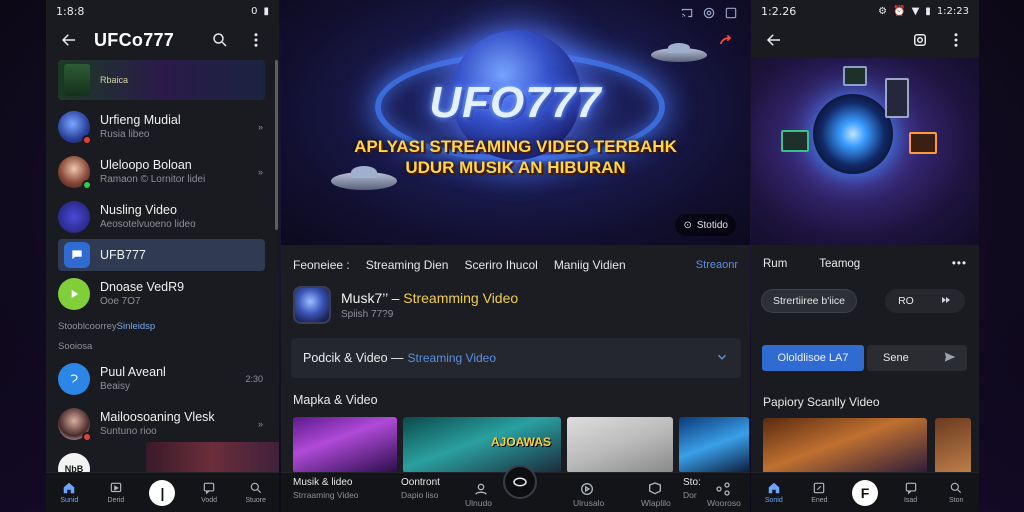  I want to click on nav-home: Sunid, so click(69, 492).